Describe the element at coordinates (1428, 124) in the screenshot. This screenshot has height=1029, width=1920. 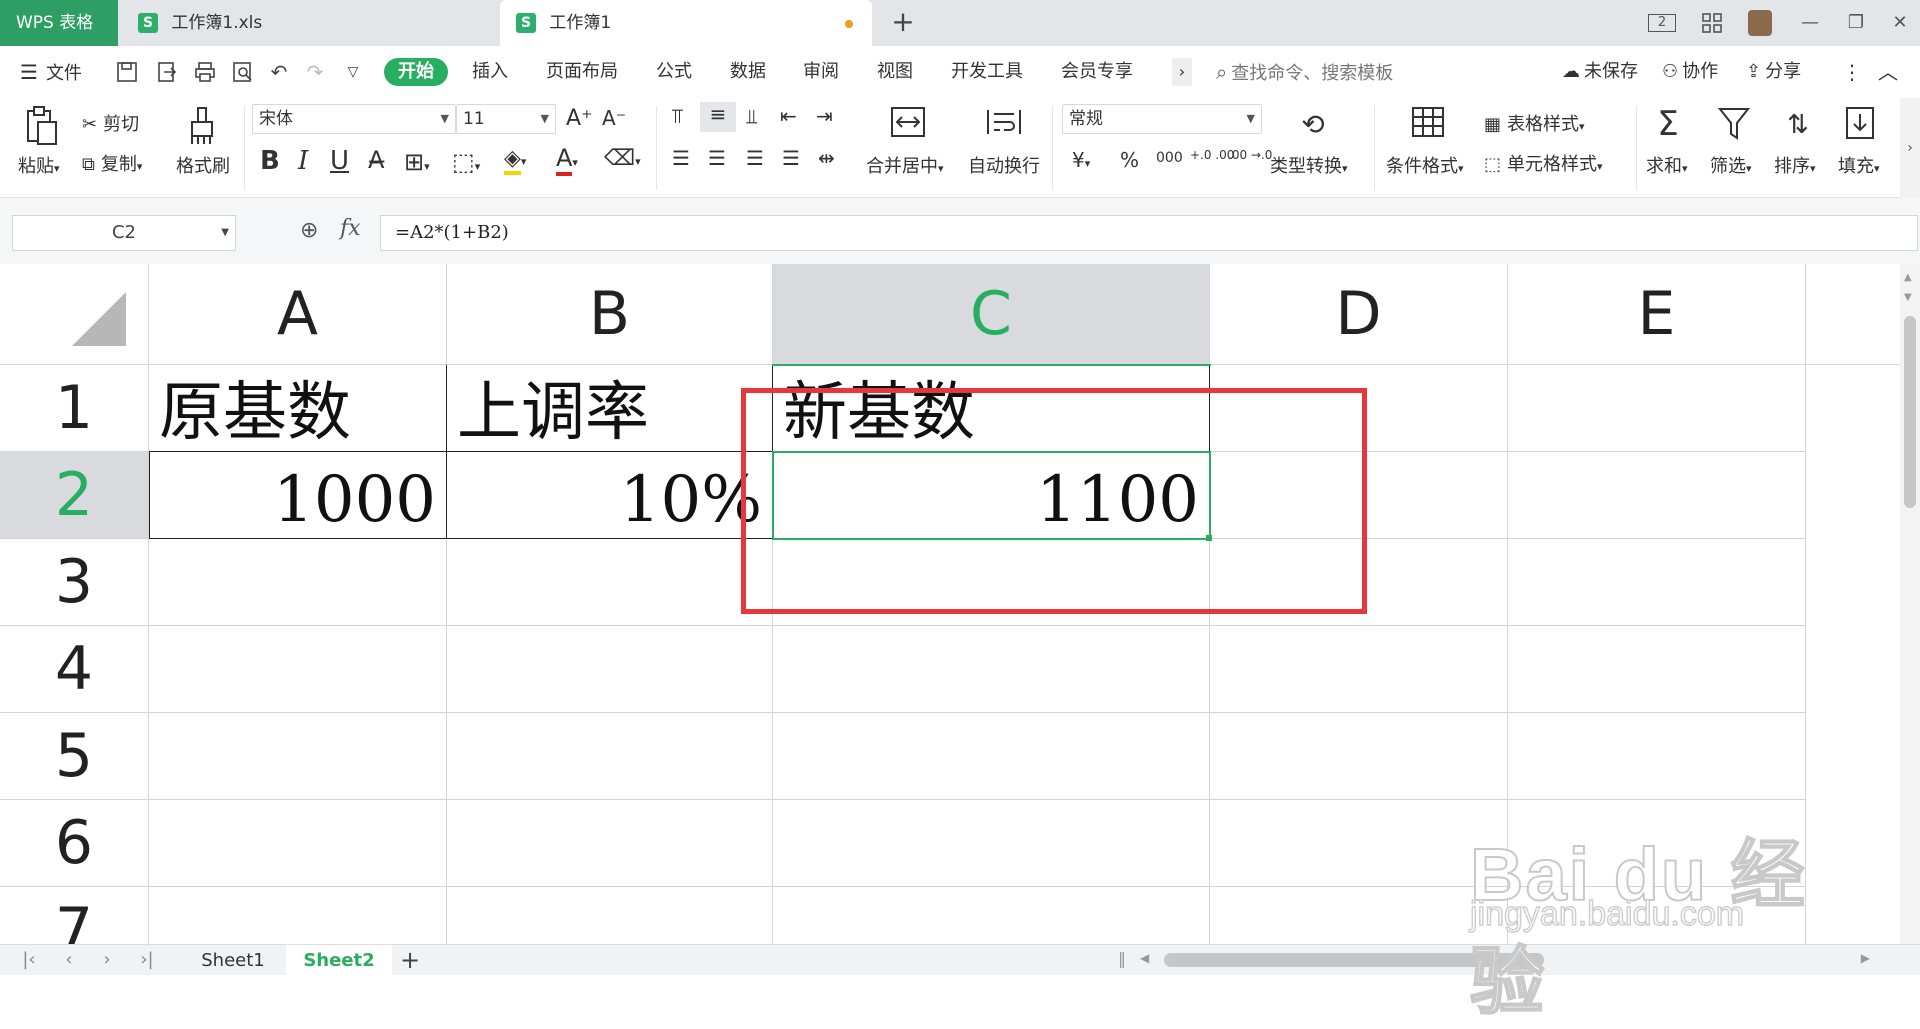
I see `conditional-format-icon` at that location.